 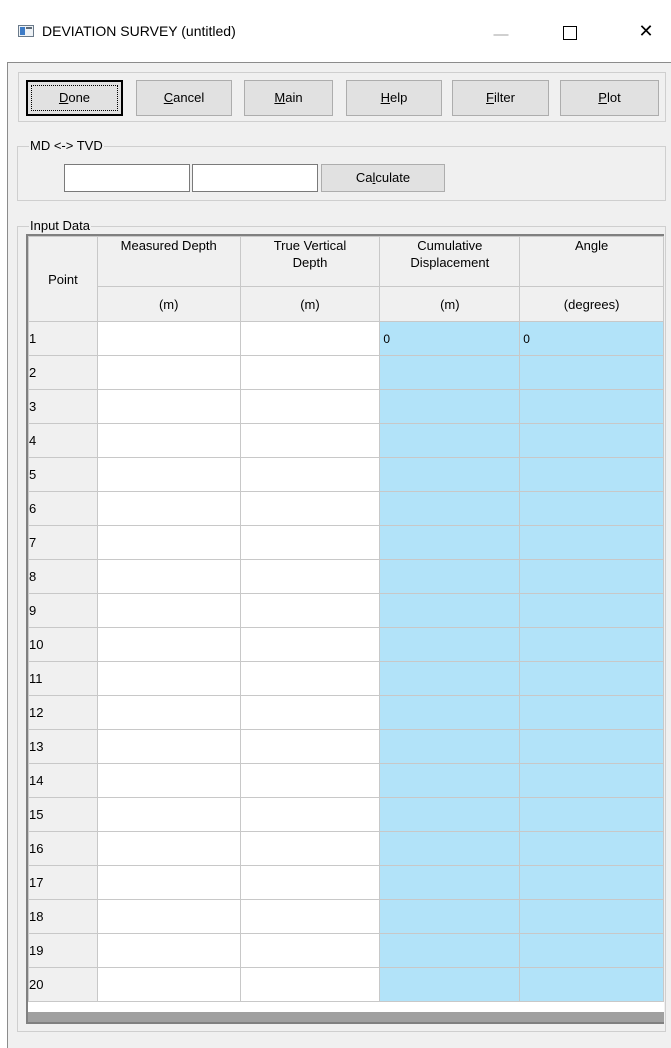 I want to click on angle-cell: 0, so click(x=591, y=338).